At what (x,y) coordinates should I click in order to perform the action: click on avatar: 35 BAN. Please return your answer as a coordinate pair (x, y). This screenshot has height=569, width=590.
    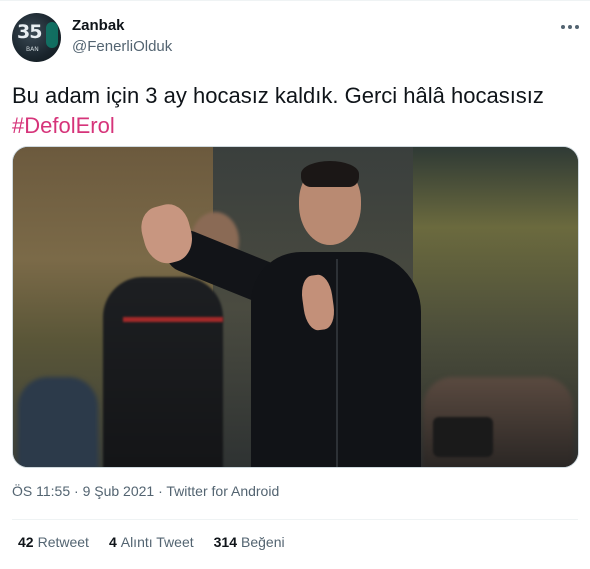
    Looking at the image, I should click on (36, 37).